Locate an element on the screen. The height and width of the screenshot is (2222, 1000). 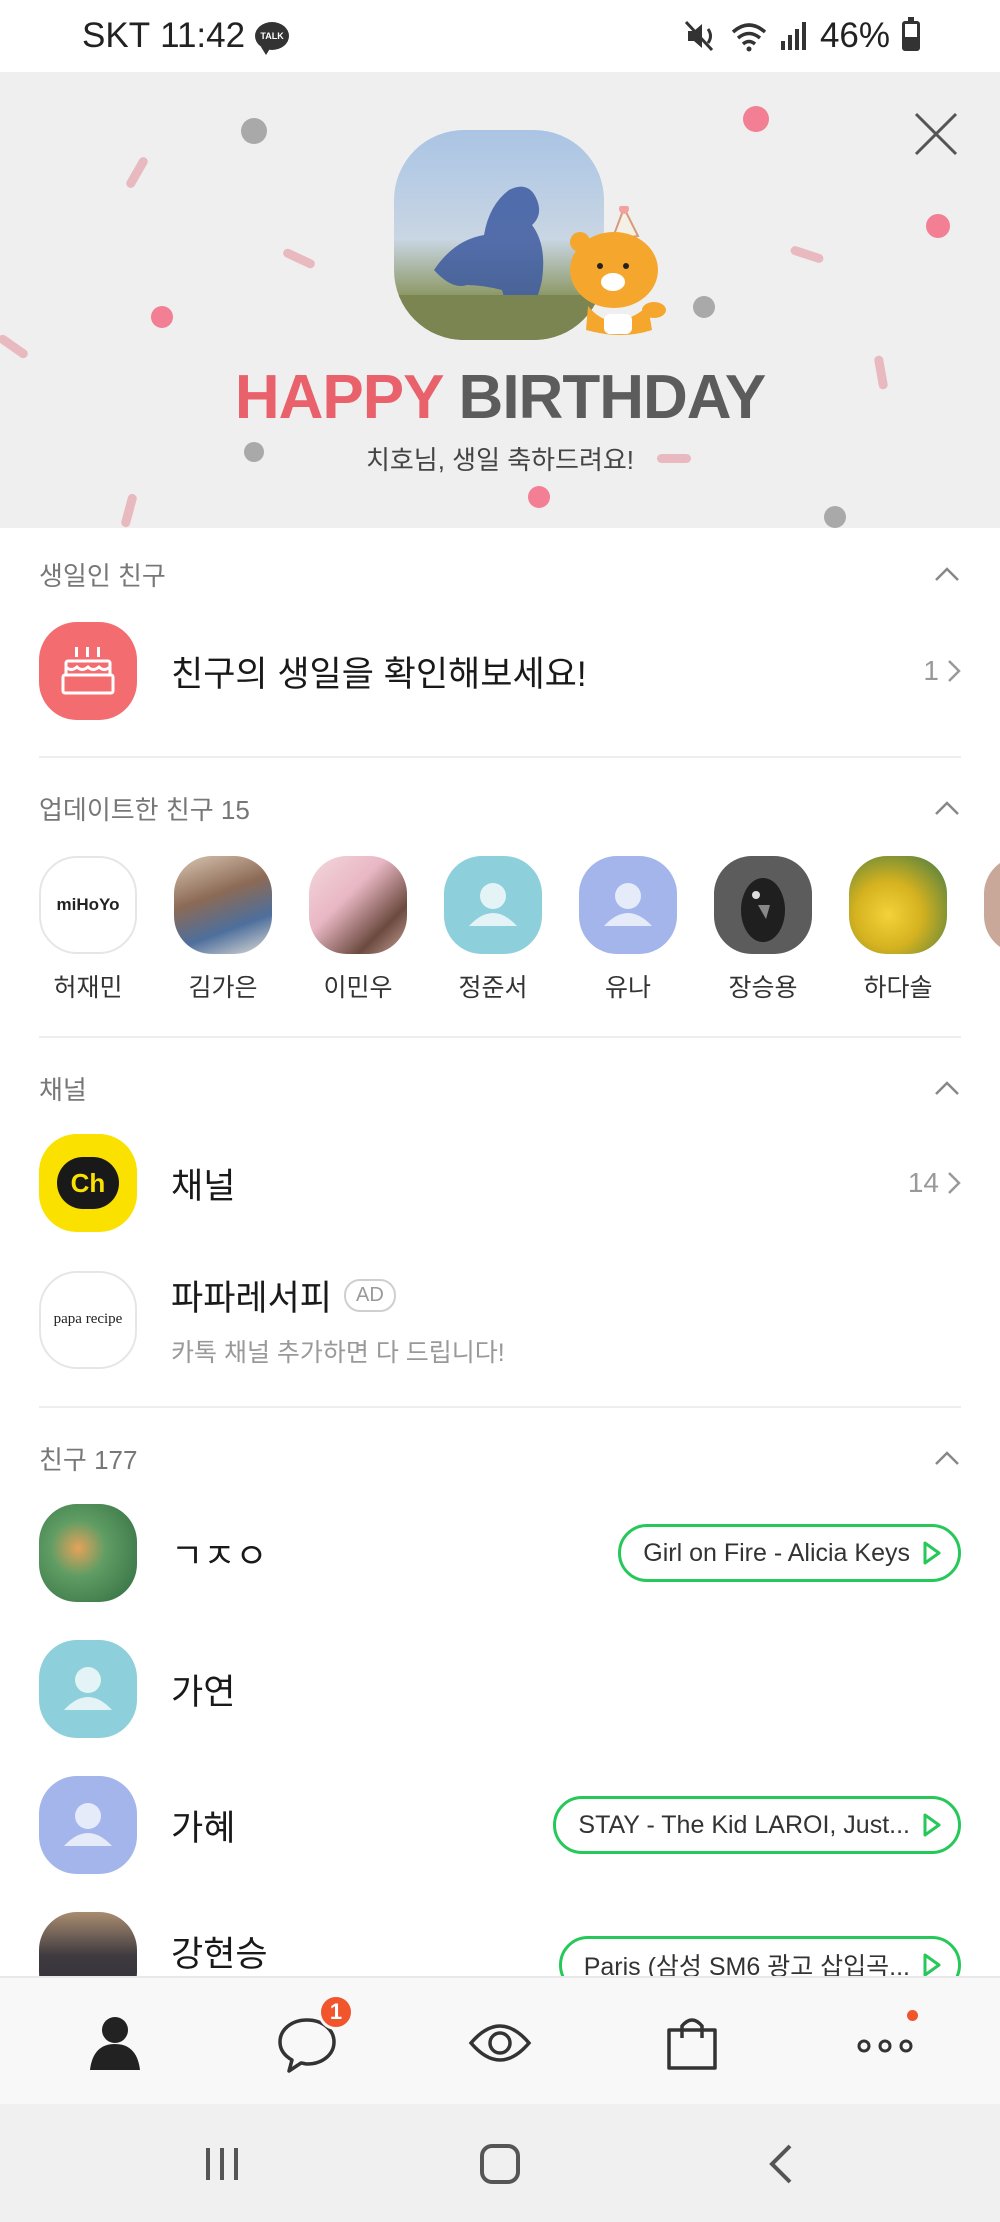
status-left: SKT 11:42 TALK is located at coordinates (186, 36).